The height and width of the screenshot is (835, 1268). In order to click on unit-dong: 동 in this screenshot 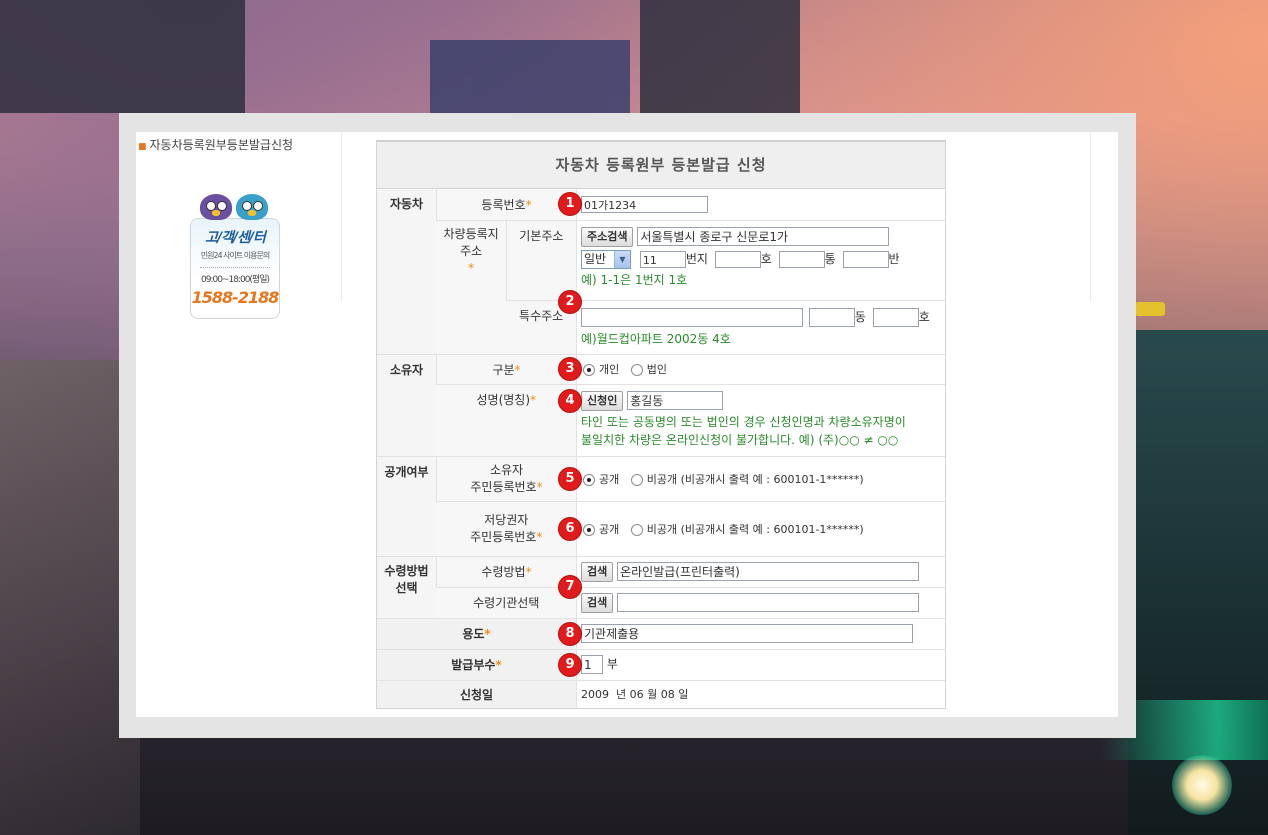, I will do `click(860, 316)`.